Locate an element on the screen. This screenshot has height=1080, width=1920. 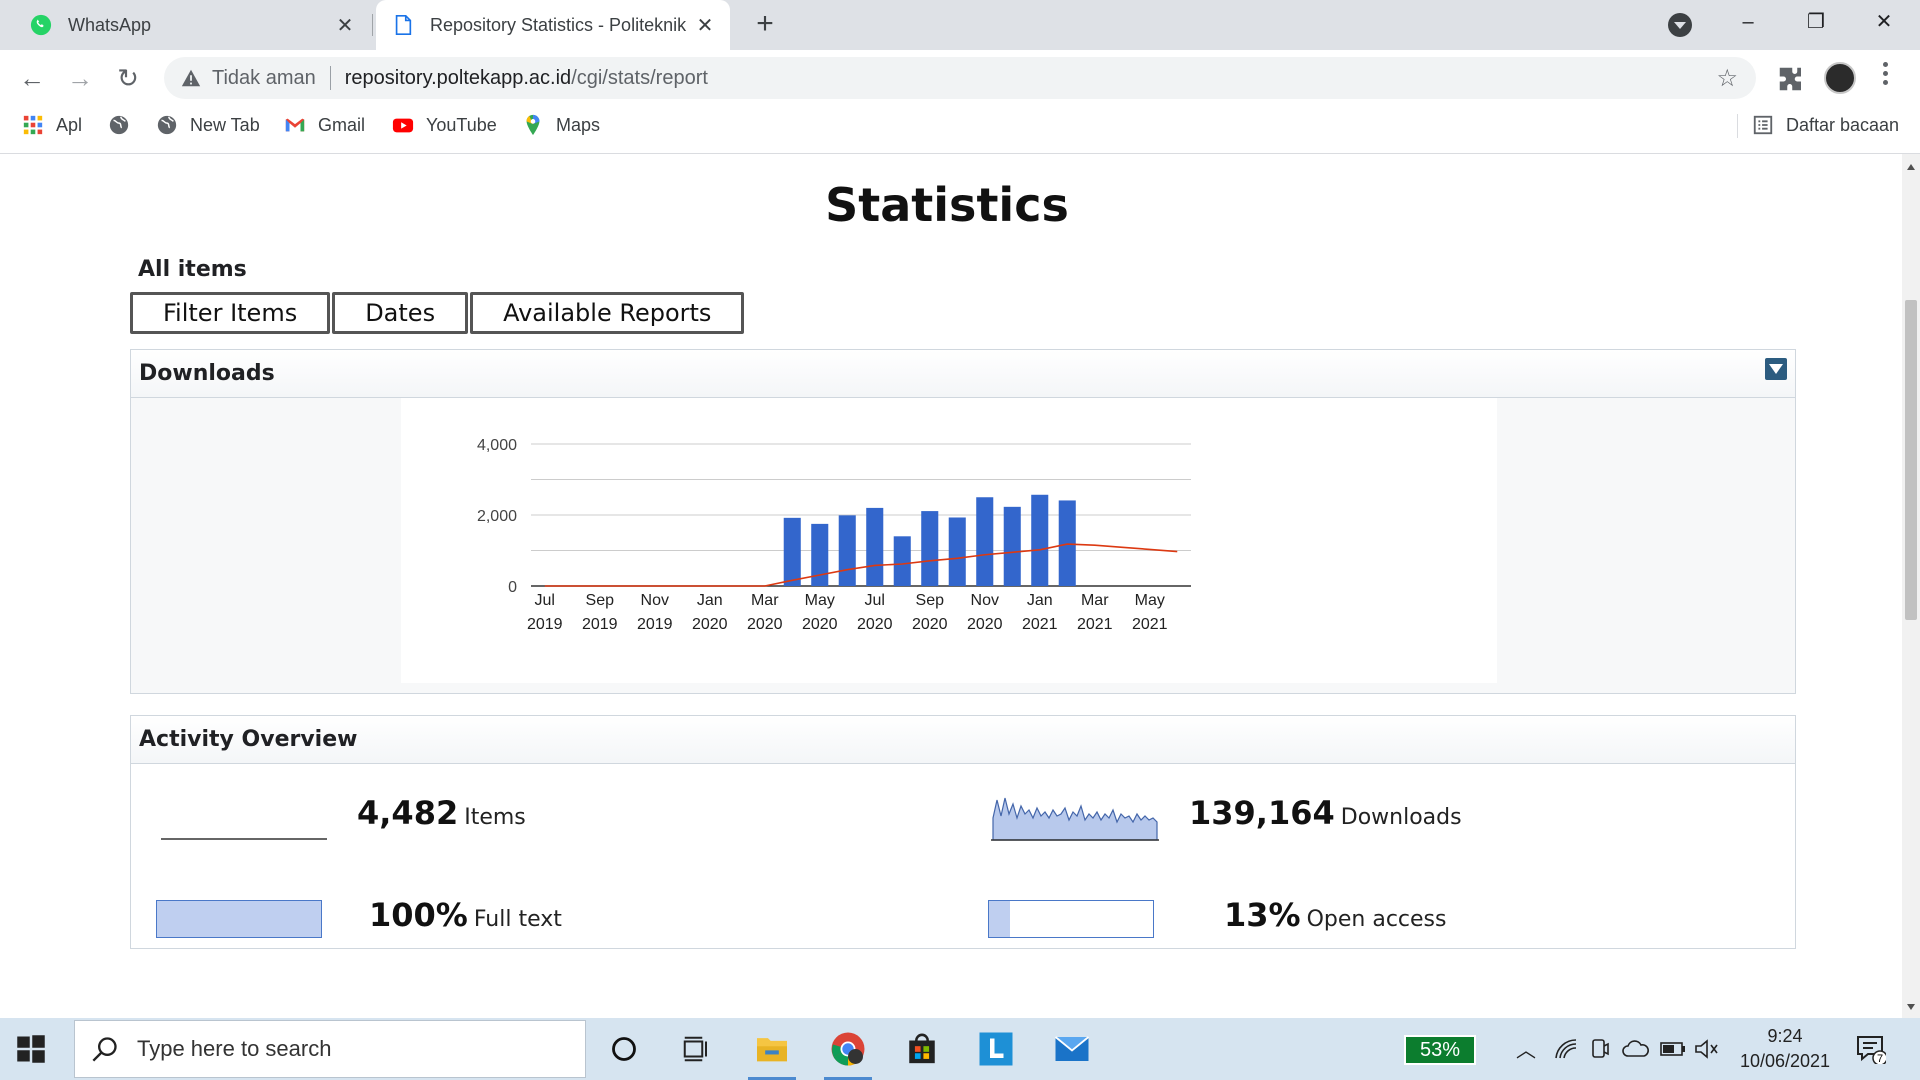
chrome-icon is located at coordinates (848, 1049).